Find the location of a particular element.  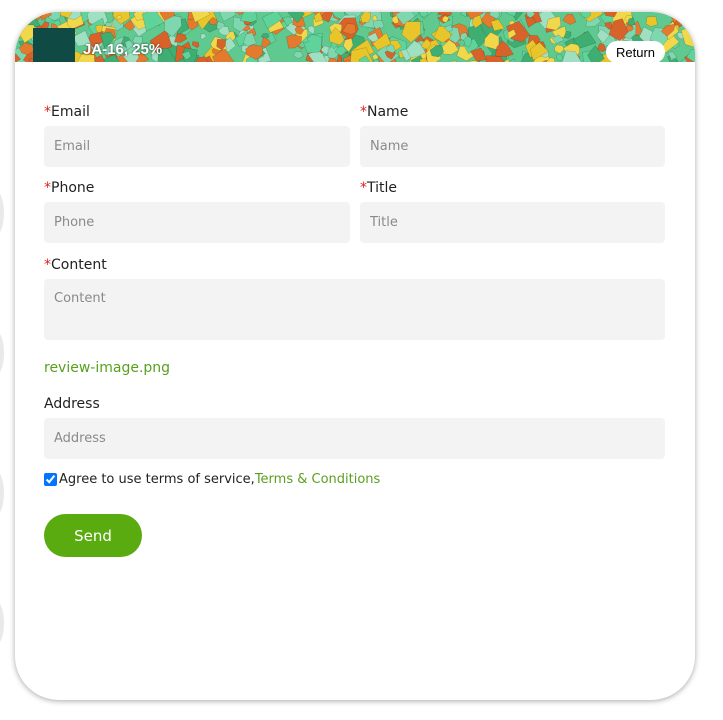

title-label: *Title is located at coordinates (378, 188).